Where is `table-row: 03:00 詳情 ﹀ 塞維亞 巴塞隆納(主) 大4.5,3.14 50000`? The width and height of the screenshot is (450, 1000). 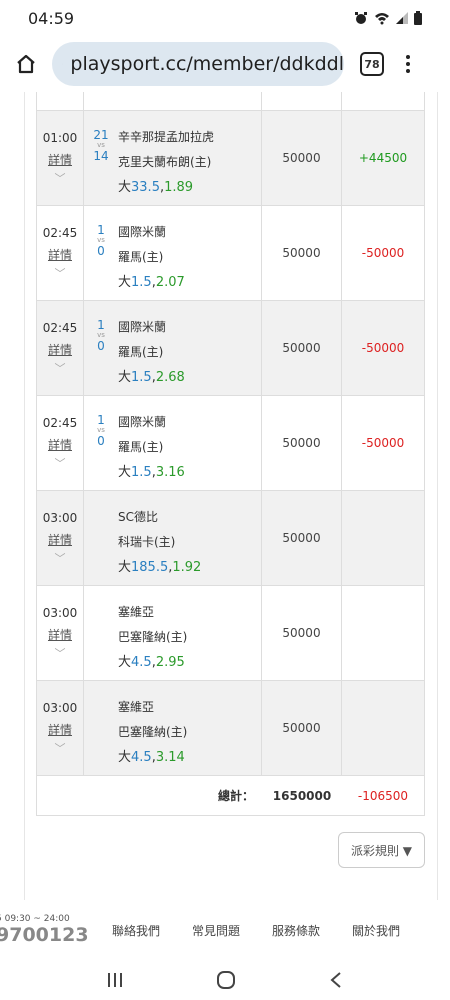
table-row: 03:00 詳情 ﹀ 塞維亞 巴塞隆納(主) 大4.5,3.14 50000 is located at coordinates (230, 728).